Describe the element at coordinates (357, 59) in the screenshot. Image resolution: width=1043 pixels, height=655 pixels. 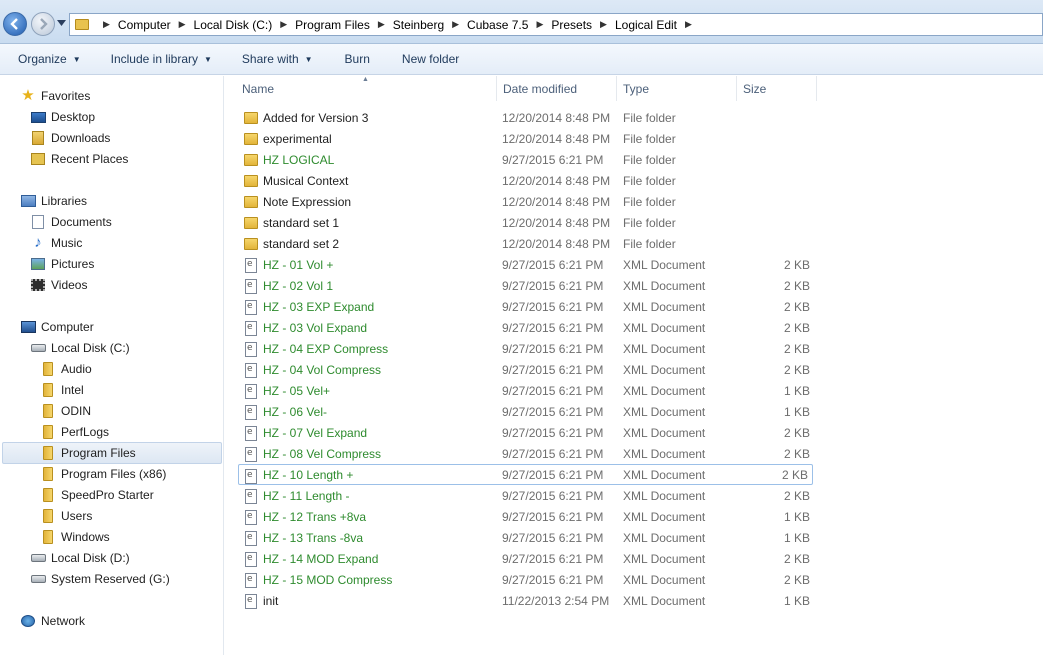
I see `burn-button: Burn` at that location.